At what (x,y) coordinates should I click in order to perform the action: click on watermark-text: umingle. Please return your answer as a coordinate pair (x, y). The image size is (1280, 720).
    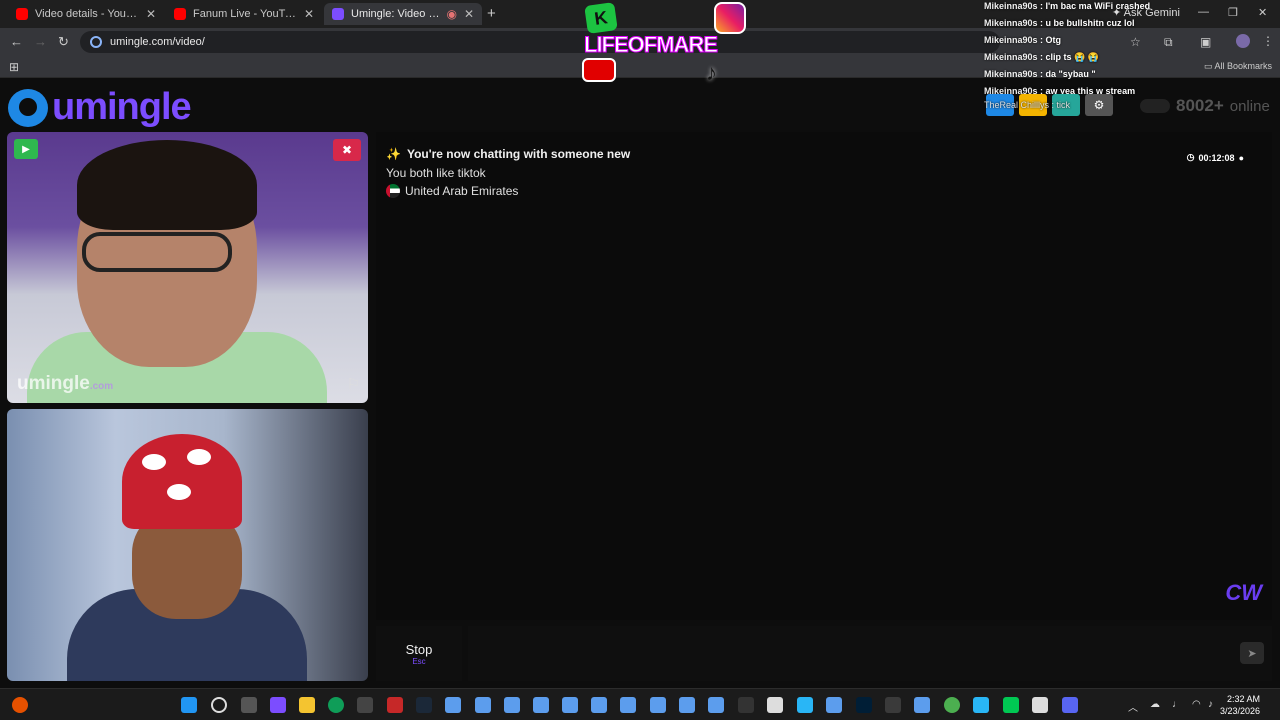
    Looking at the image, I should click on (53, 383).